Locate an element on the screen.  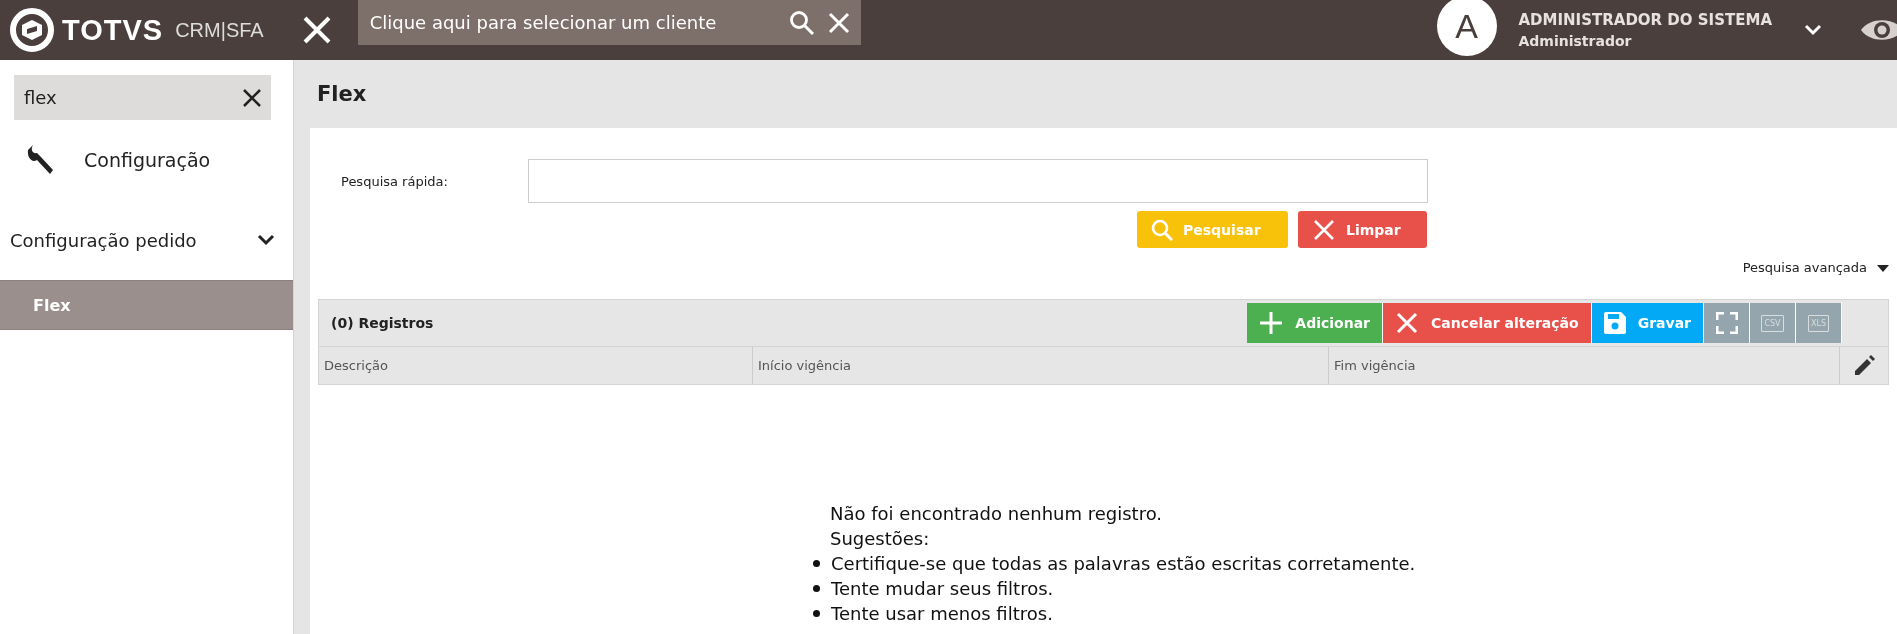
advanced-search-toggle: Pesquisa avançada is located at coordinates (1815, 267).